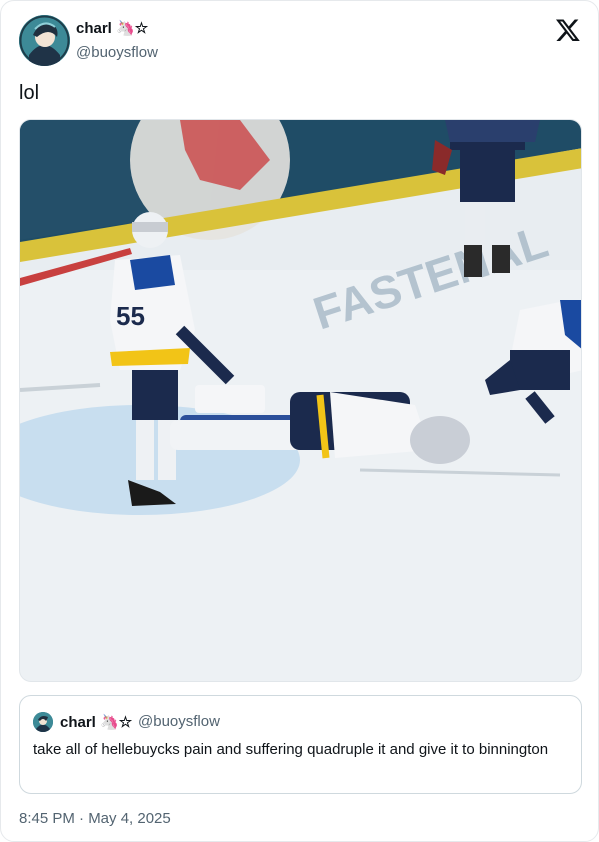  I want to click on quoted-author-handle: @buoysflow, so click(179, 721).